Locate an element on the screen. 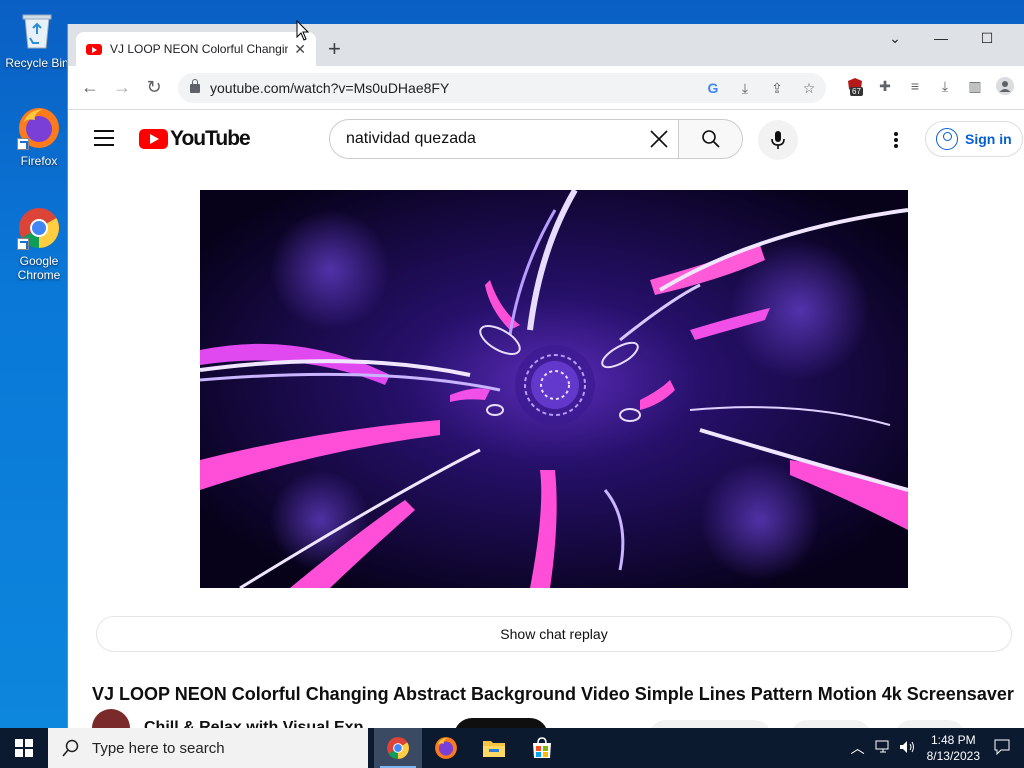 This screenshot has height=768, width=1024. system-tray: ︿ 1:48 PM 8/13/2023 is located at coordinates (937, 748).